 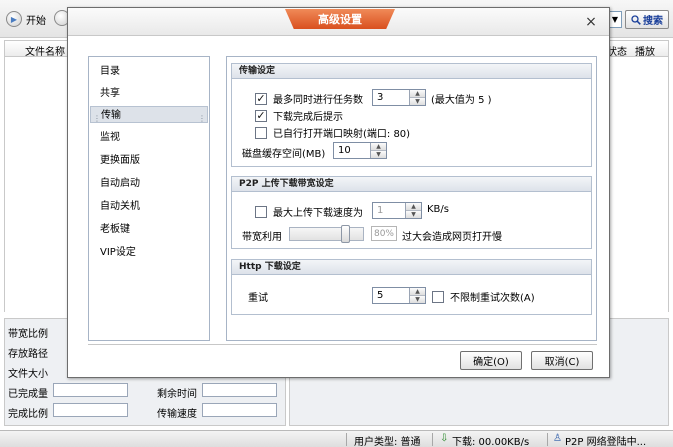 What do you see at coordinates (617, 50) in the screenshot?
I see `column-status: 状态` at bounding box center [617, 50].